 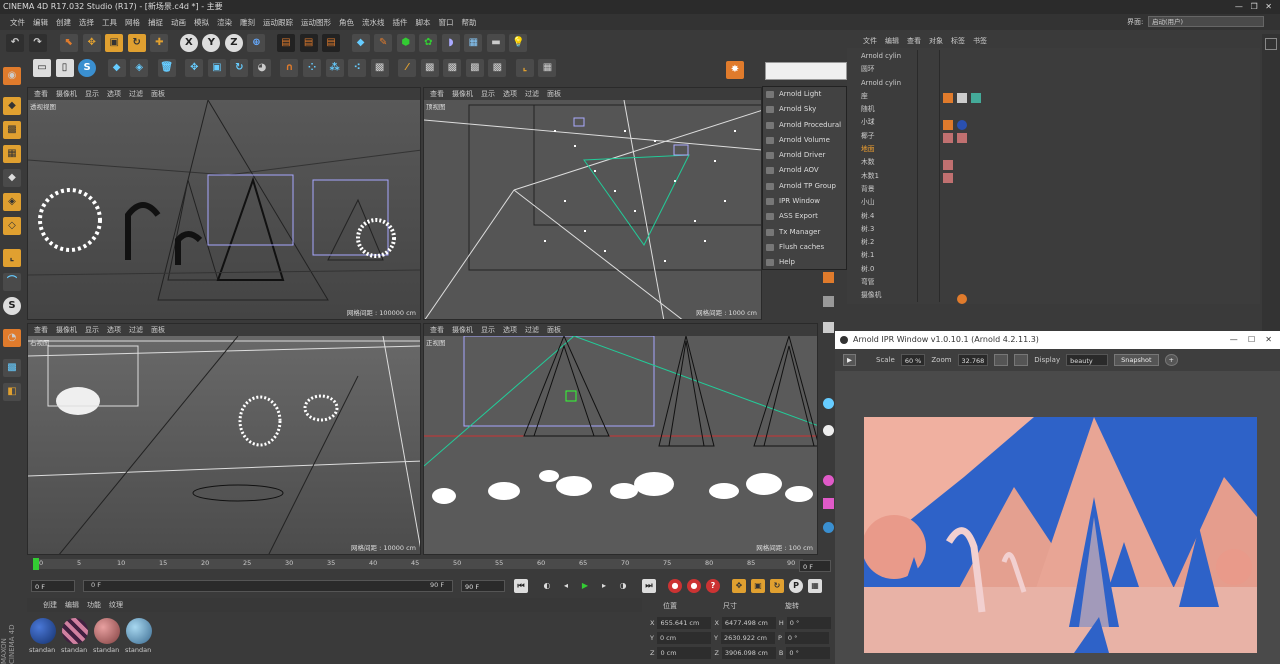 I want to click on key-pla-icon: ▦, so click(x=815, y=586).